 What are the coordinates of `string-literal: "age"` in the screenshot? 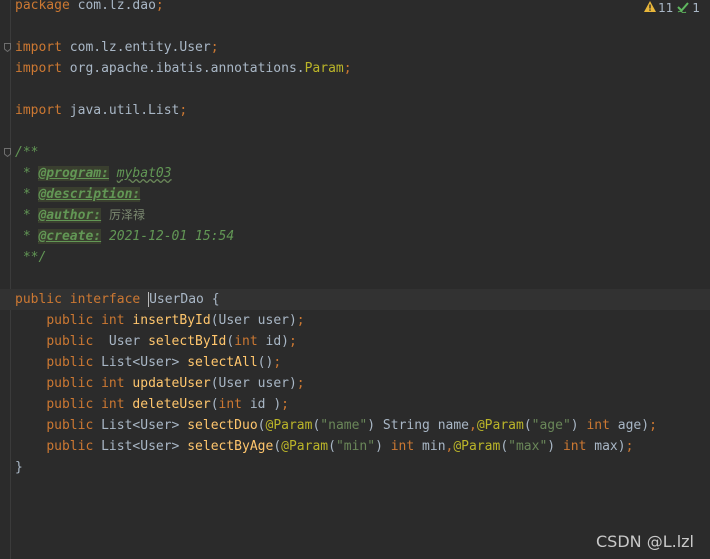 It's located at (551, 425).